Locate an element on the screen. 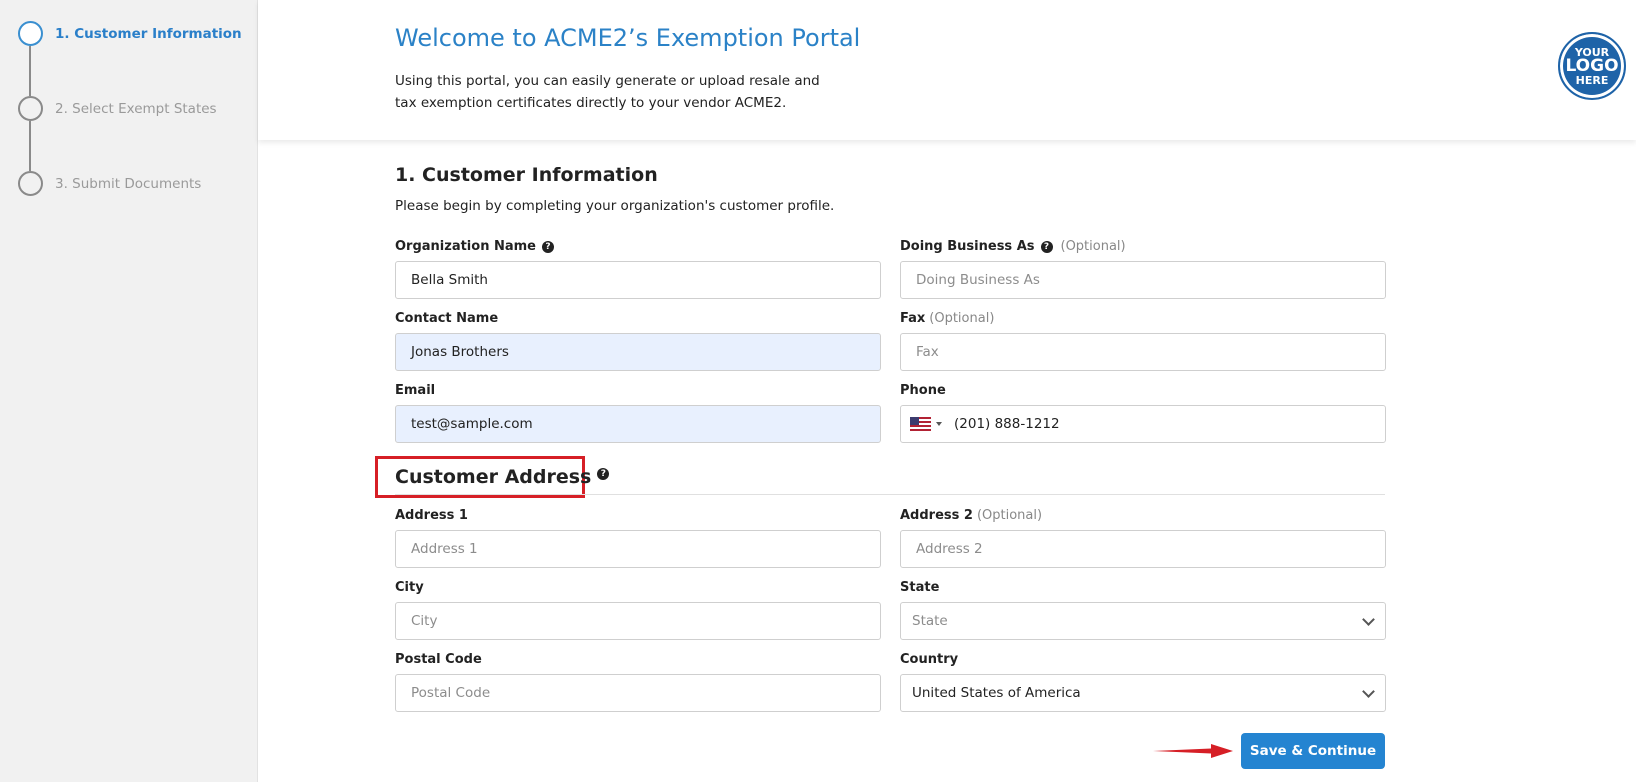 The width and height of the screenshot is (1636, 782). address1-input: Address 1 is located at coordinates (638, 549).